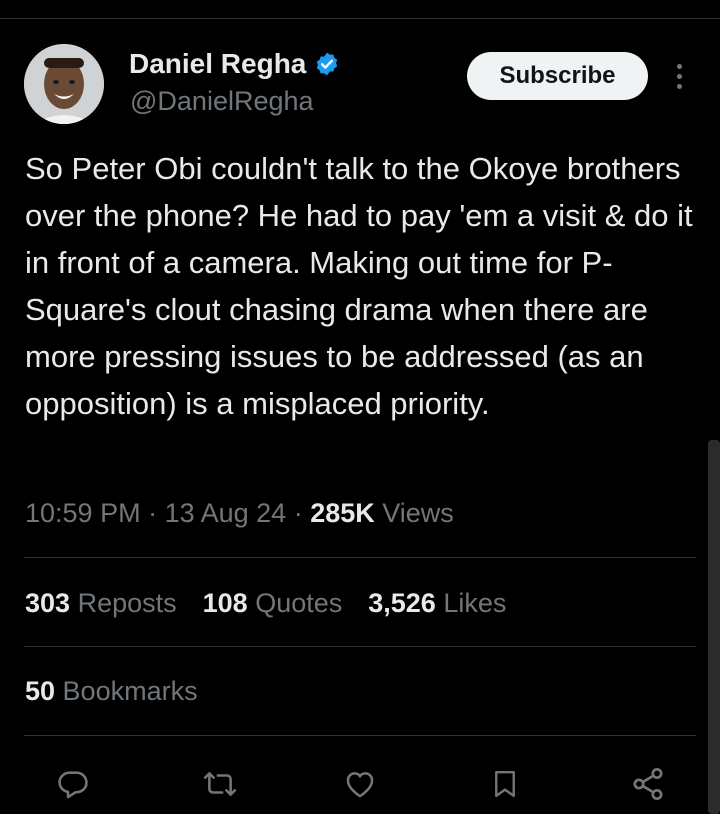 This screenshot has height=814, width=720. I want to click on quotes-count: 108, so click(225, 603).